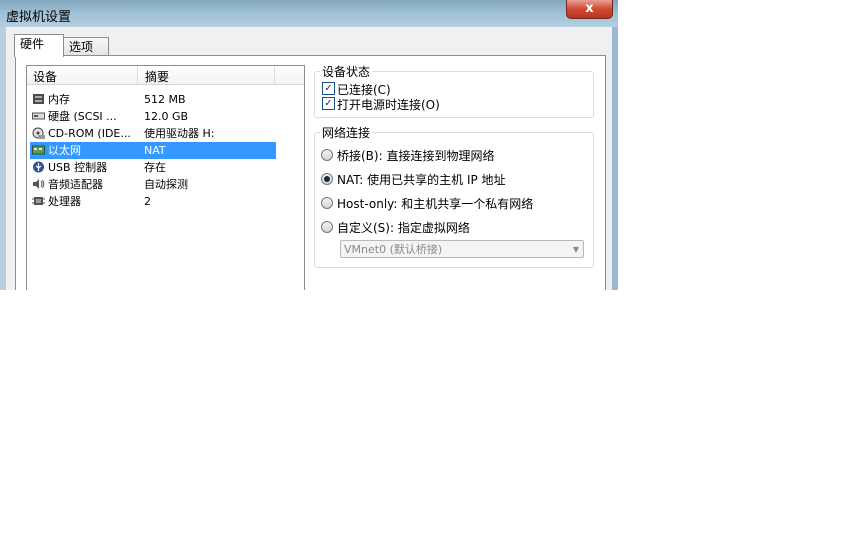  I want to click on device-summary: 512 MB, so click(165, 99).